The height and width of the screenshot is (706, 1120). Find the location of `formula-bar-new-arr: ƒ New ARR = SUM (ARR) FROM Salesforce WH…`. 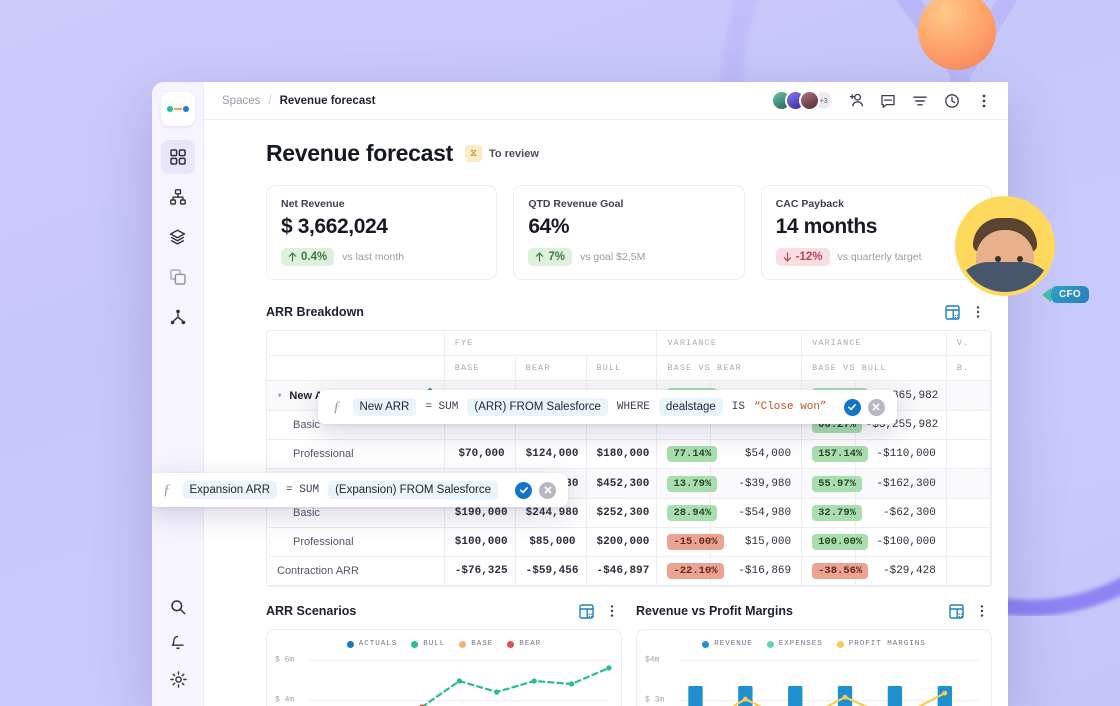

formula-bar-new-arr: ƒ New ARR = SUM (ARR) FROM Salesforce WH… is located at coordinates (607, 407).